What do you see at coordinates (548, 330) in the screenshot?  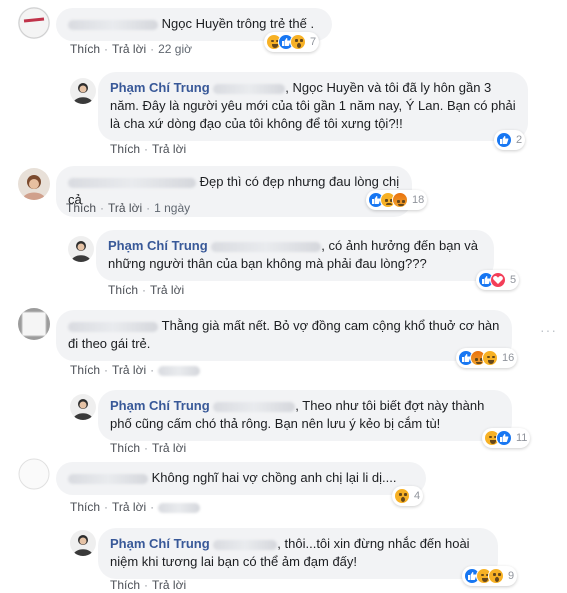 I see `more-options-icon: ···` at bounding box center [548, 330].